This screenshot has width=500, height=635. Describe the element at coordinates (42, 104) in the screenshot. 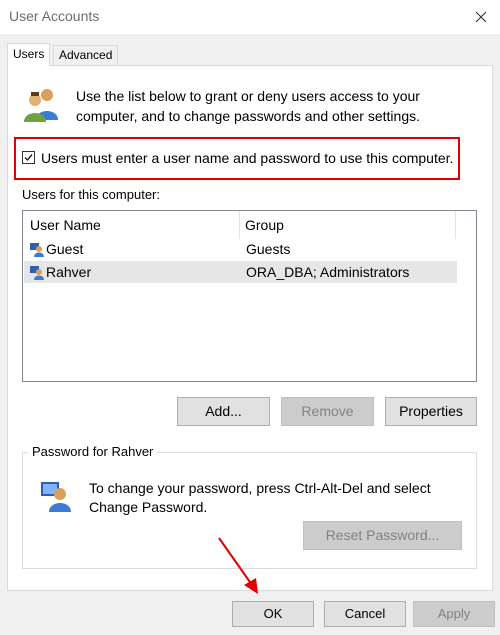

I see `users-icon` at that location.